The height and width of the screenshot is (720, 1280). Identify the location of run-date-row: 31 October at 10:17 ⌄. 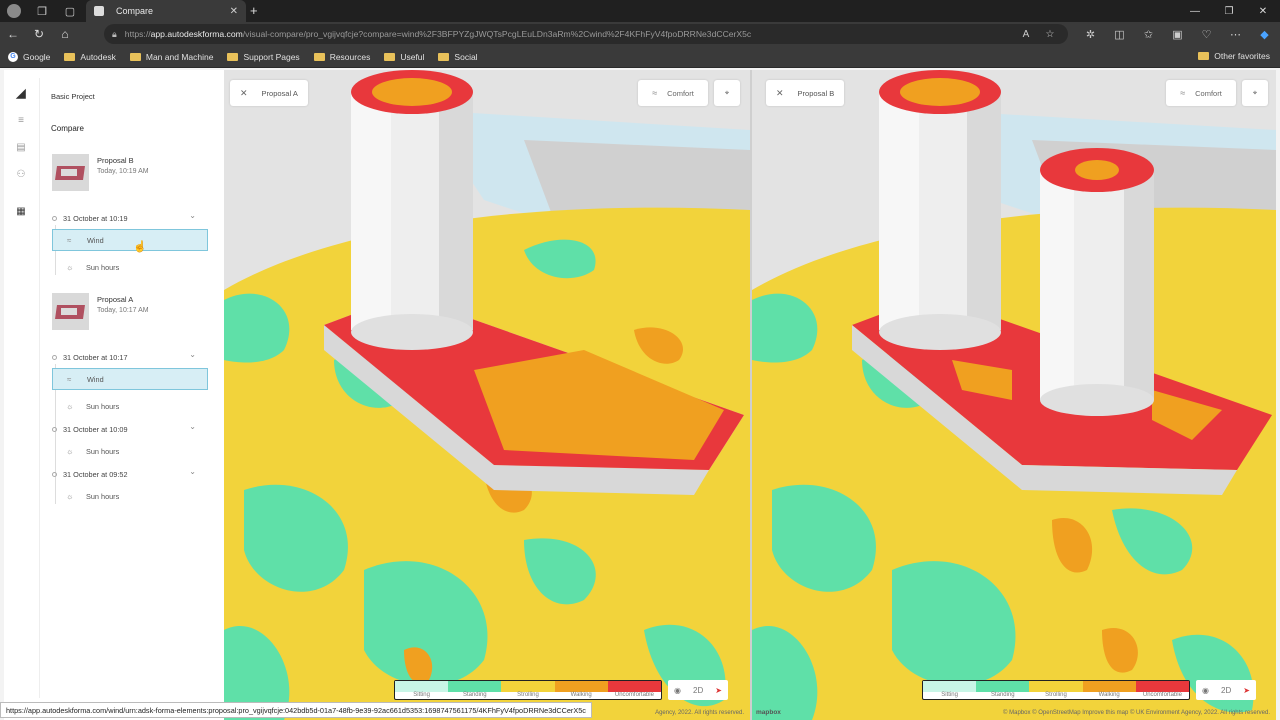
(127, 357).